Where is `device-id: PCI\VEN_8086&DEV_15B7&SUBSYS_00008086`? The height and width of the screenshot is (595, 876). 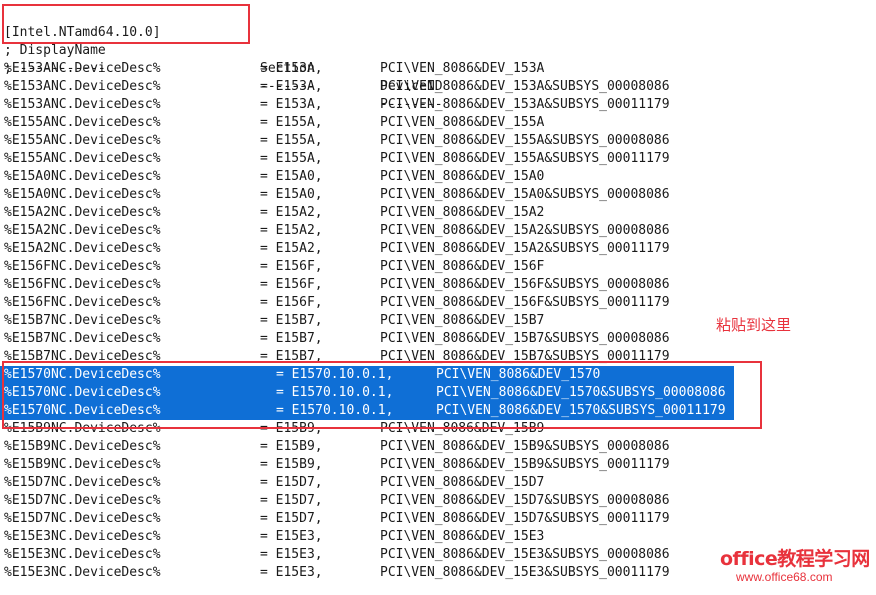
device-id: PCI\VEN_8086&DEV_15B7&SUBSYS_00008086 is located at coordinates (525, 338).